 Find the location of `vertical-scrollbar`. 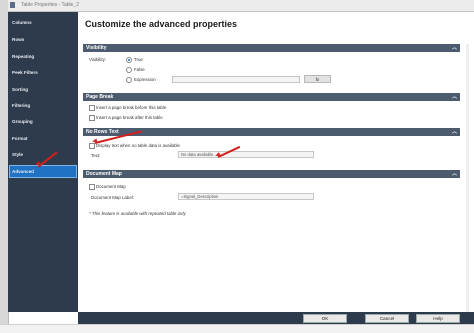

vertical-scrollbar is located at coordinates (467, 178).